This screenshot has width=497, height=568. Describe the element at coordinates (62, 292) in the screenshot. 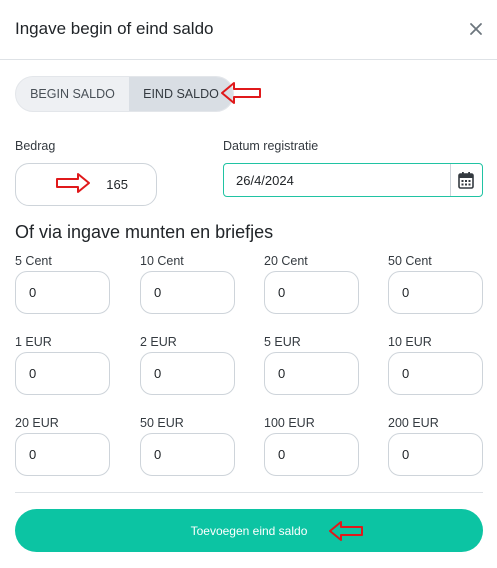

I see `coin-input-5-cent: 0` at that location.